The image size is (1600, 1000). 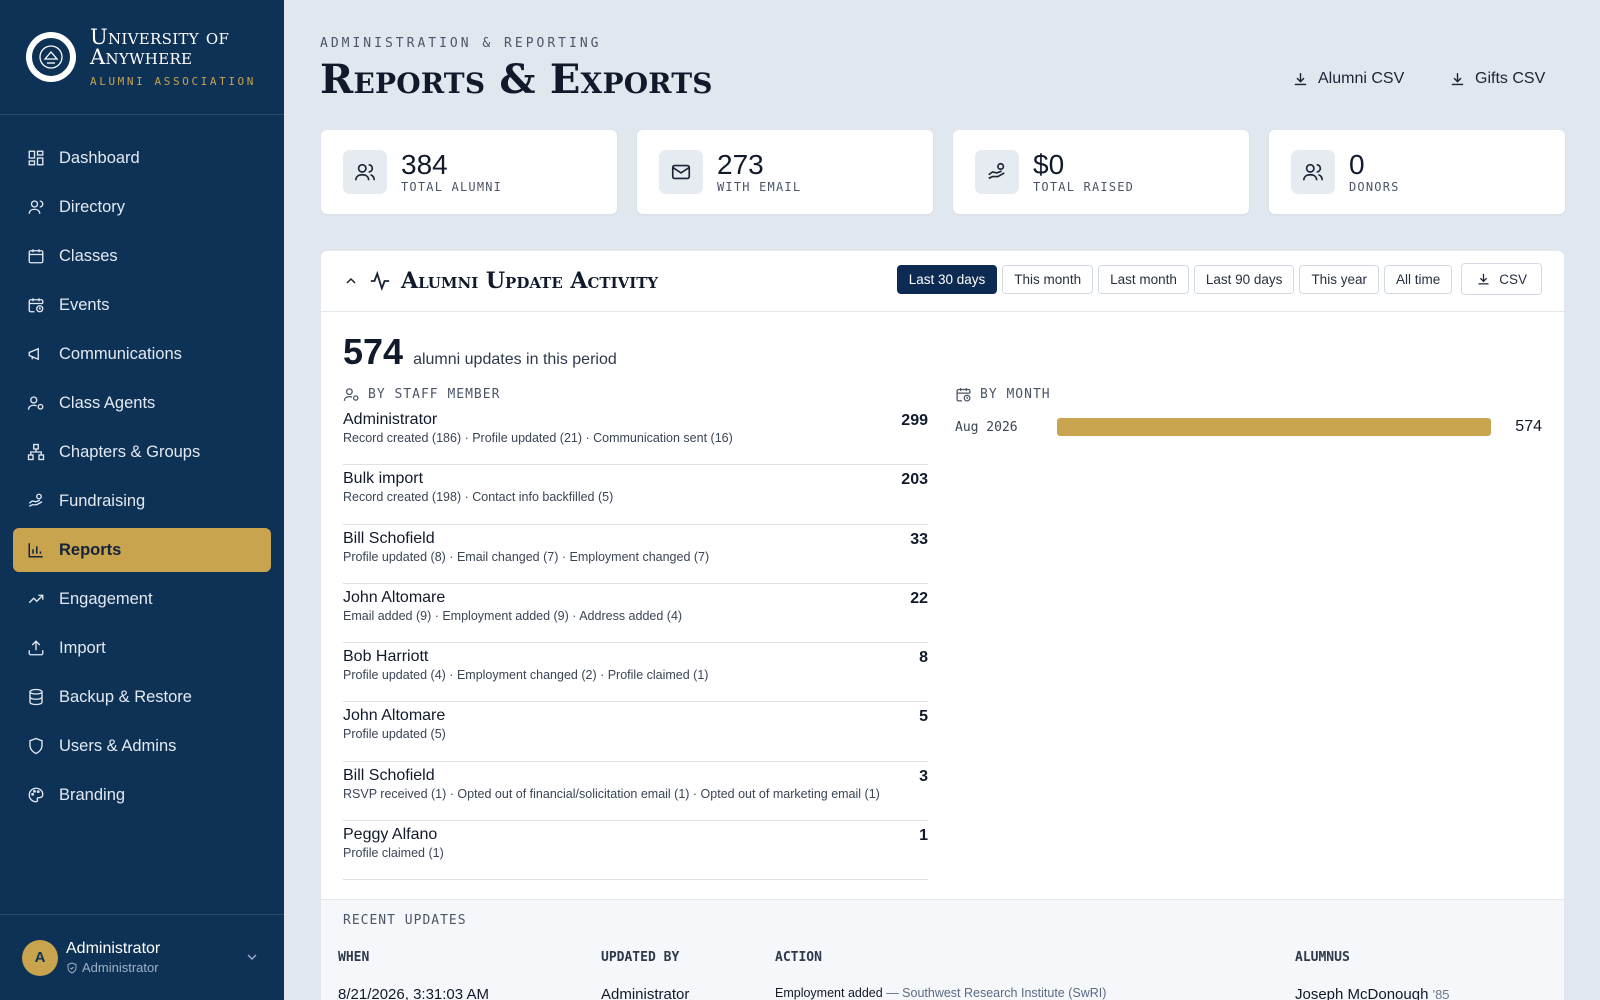 What do you see at coordinates (480, 352) in the screenshot?
I see `activity-total: 574 alumni updates in this period` at bounding box center [480, 352].